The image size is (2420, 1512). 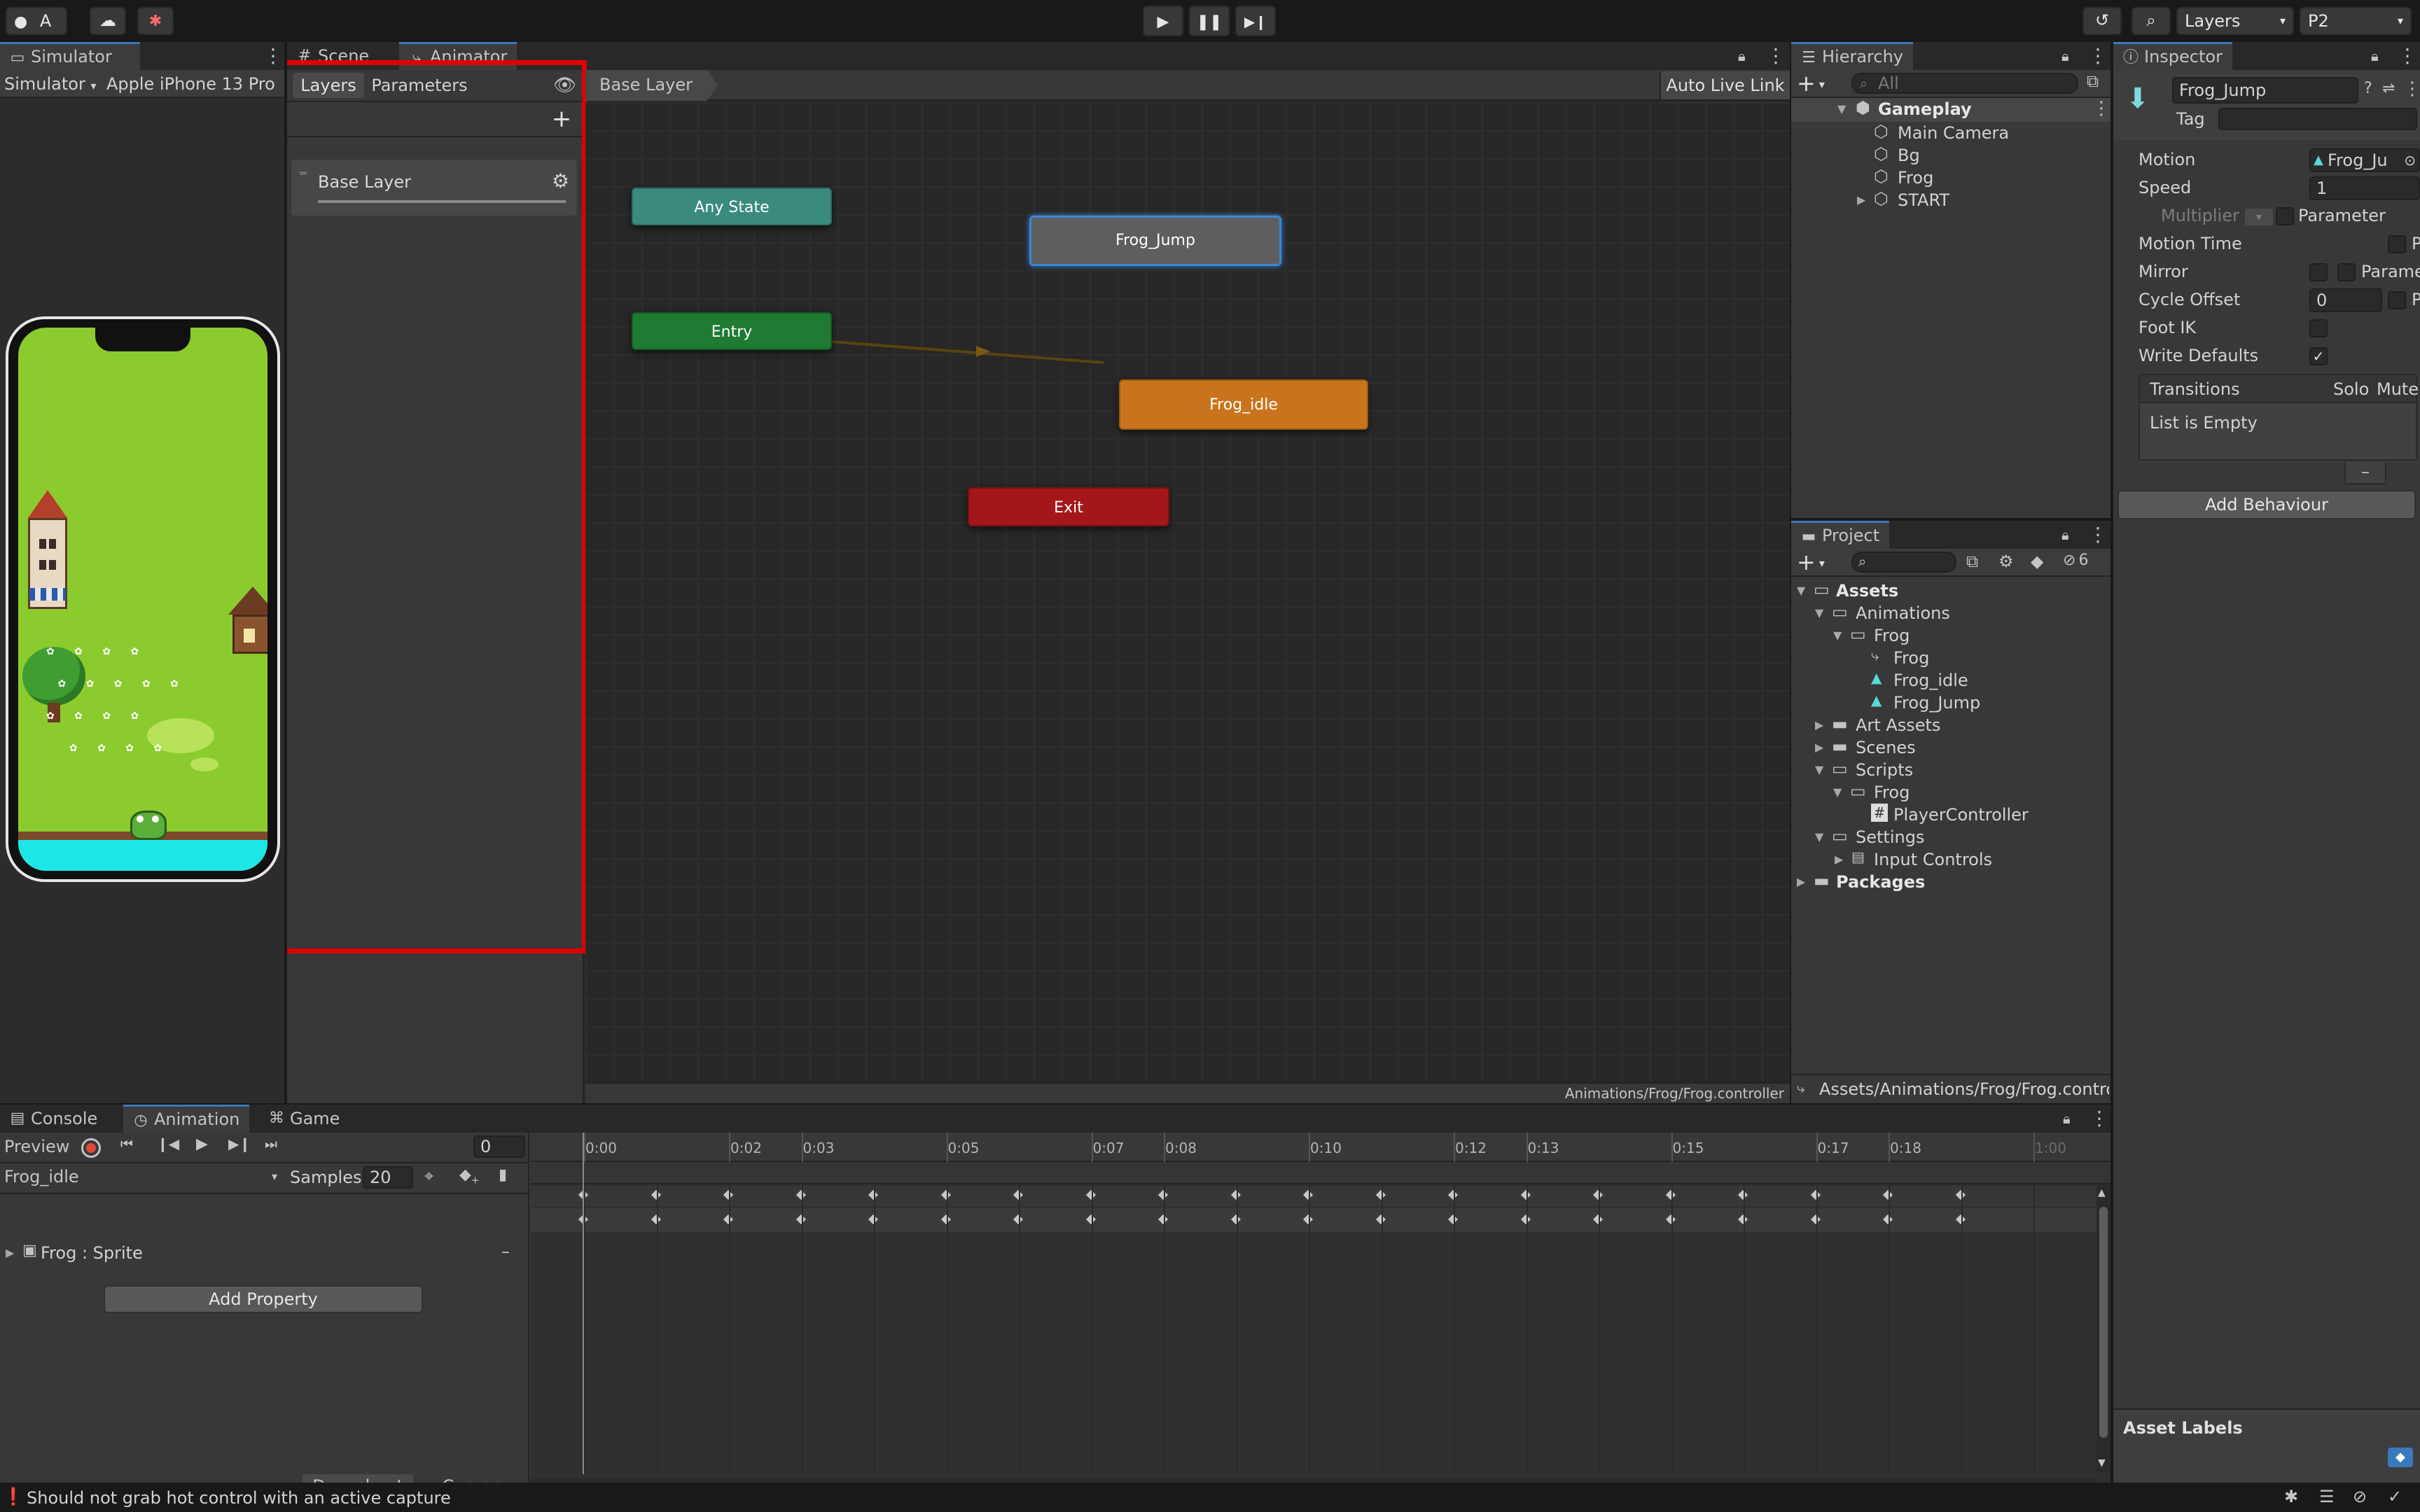 I want to click on help-icon: ?, so click(x=2368, y=88).